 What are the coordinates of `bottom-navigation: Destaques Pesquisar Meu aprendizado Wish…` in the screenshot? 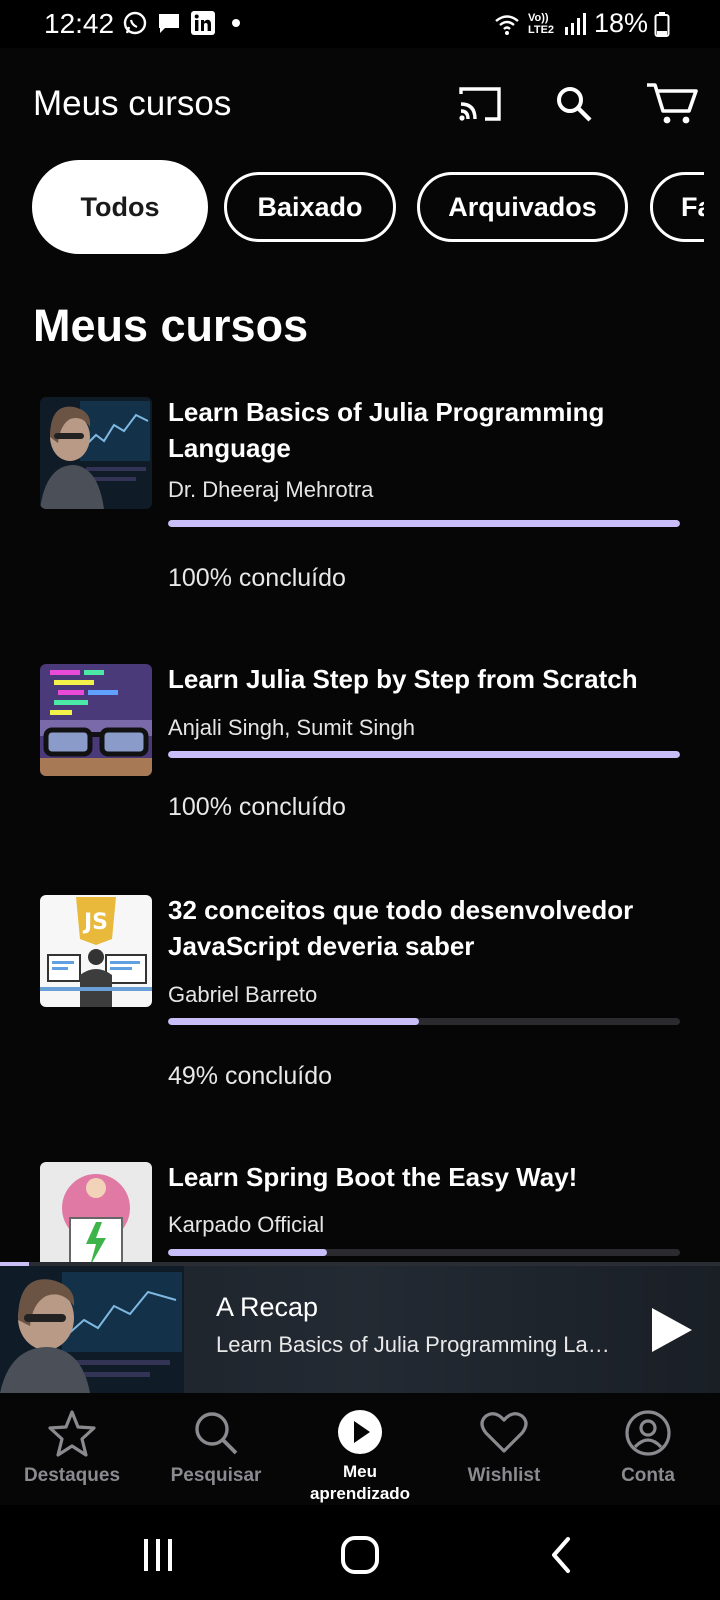 It's located at (360, 1449).